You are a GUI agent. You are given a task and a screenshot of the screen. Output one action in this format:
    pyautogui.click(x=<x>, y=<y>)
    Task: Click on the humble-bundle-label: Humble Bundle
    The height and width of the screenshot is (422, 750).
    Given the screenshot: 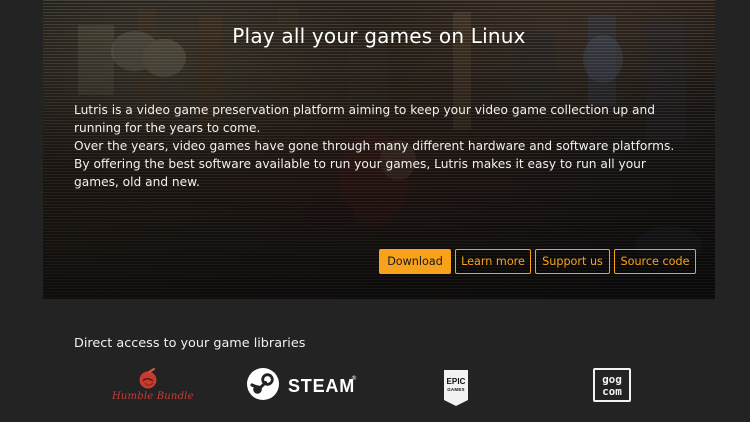 What is the action you would take?
    pyautogui.click(x=153, y=396)
    